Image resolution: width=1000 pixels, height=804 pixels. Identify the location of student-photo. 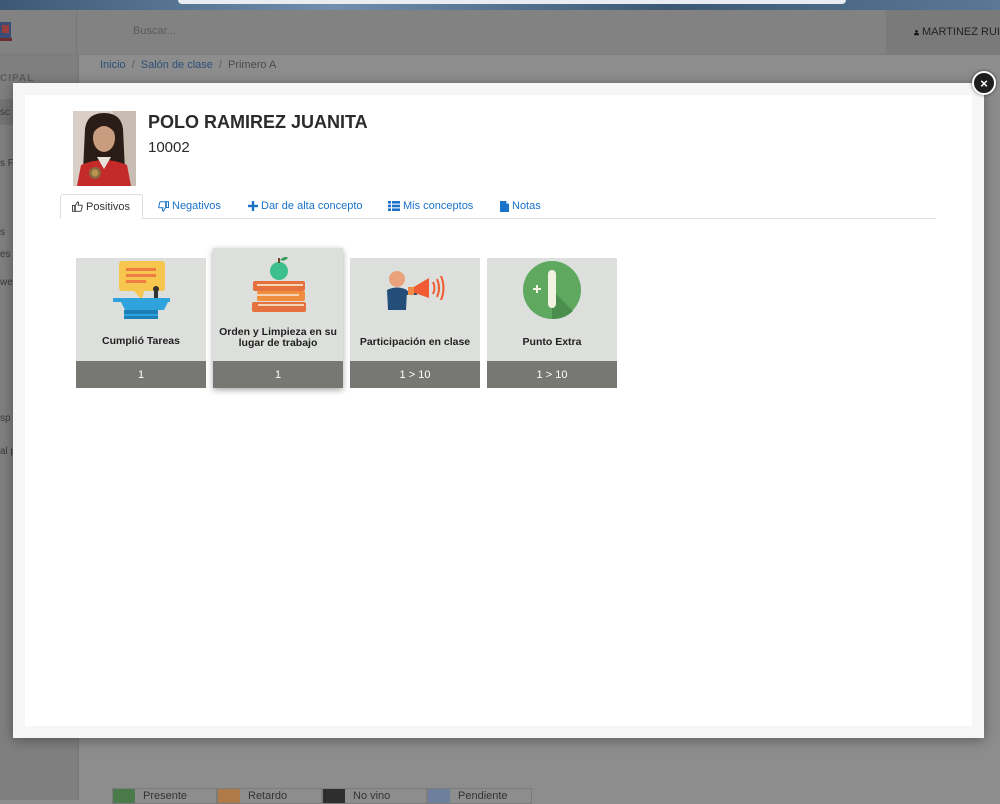
(104, 148).